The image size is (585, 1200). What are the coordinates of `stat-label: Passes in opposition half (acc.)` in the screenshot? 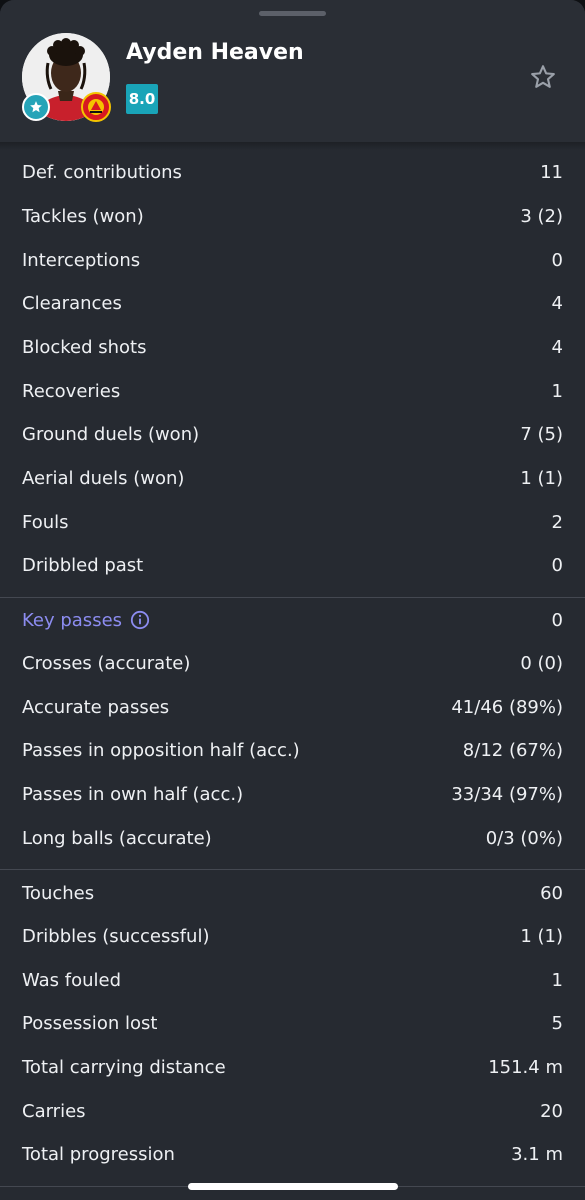 It's located at (161, 750).